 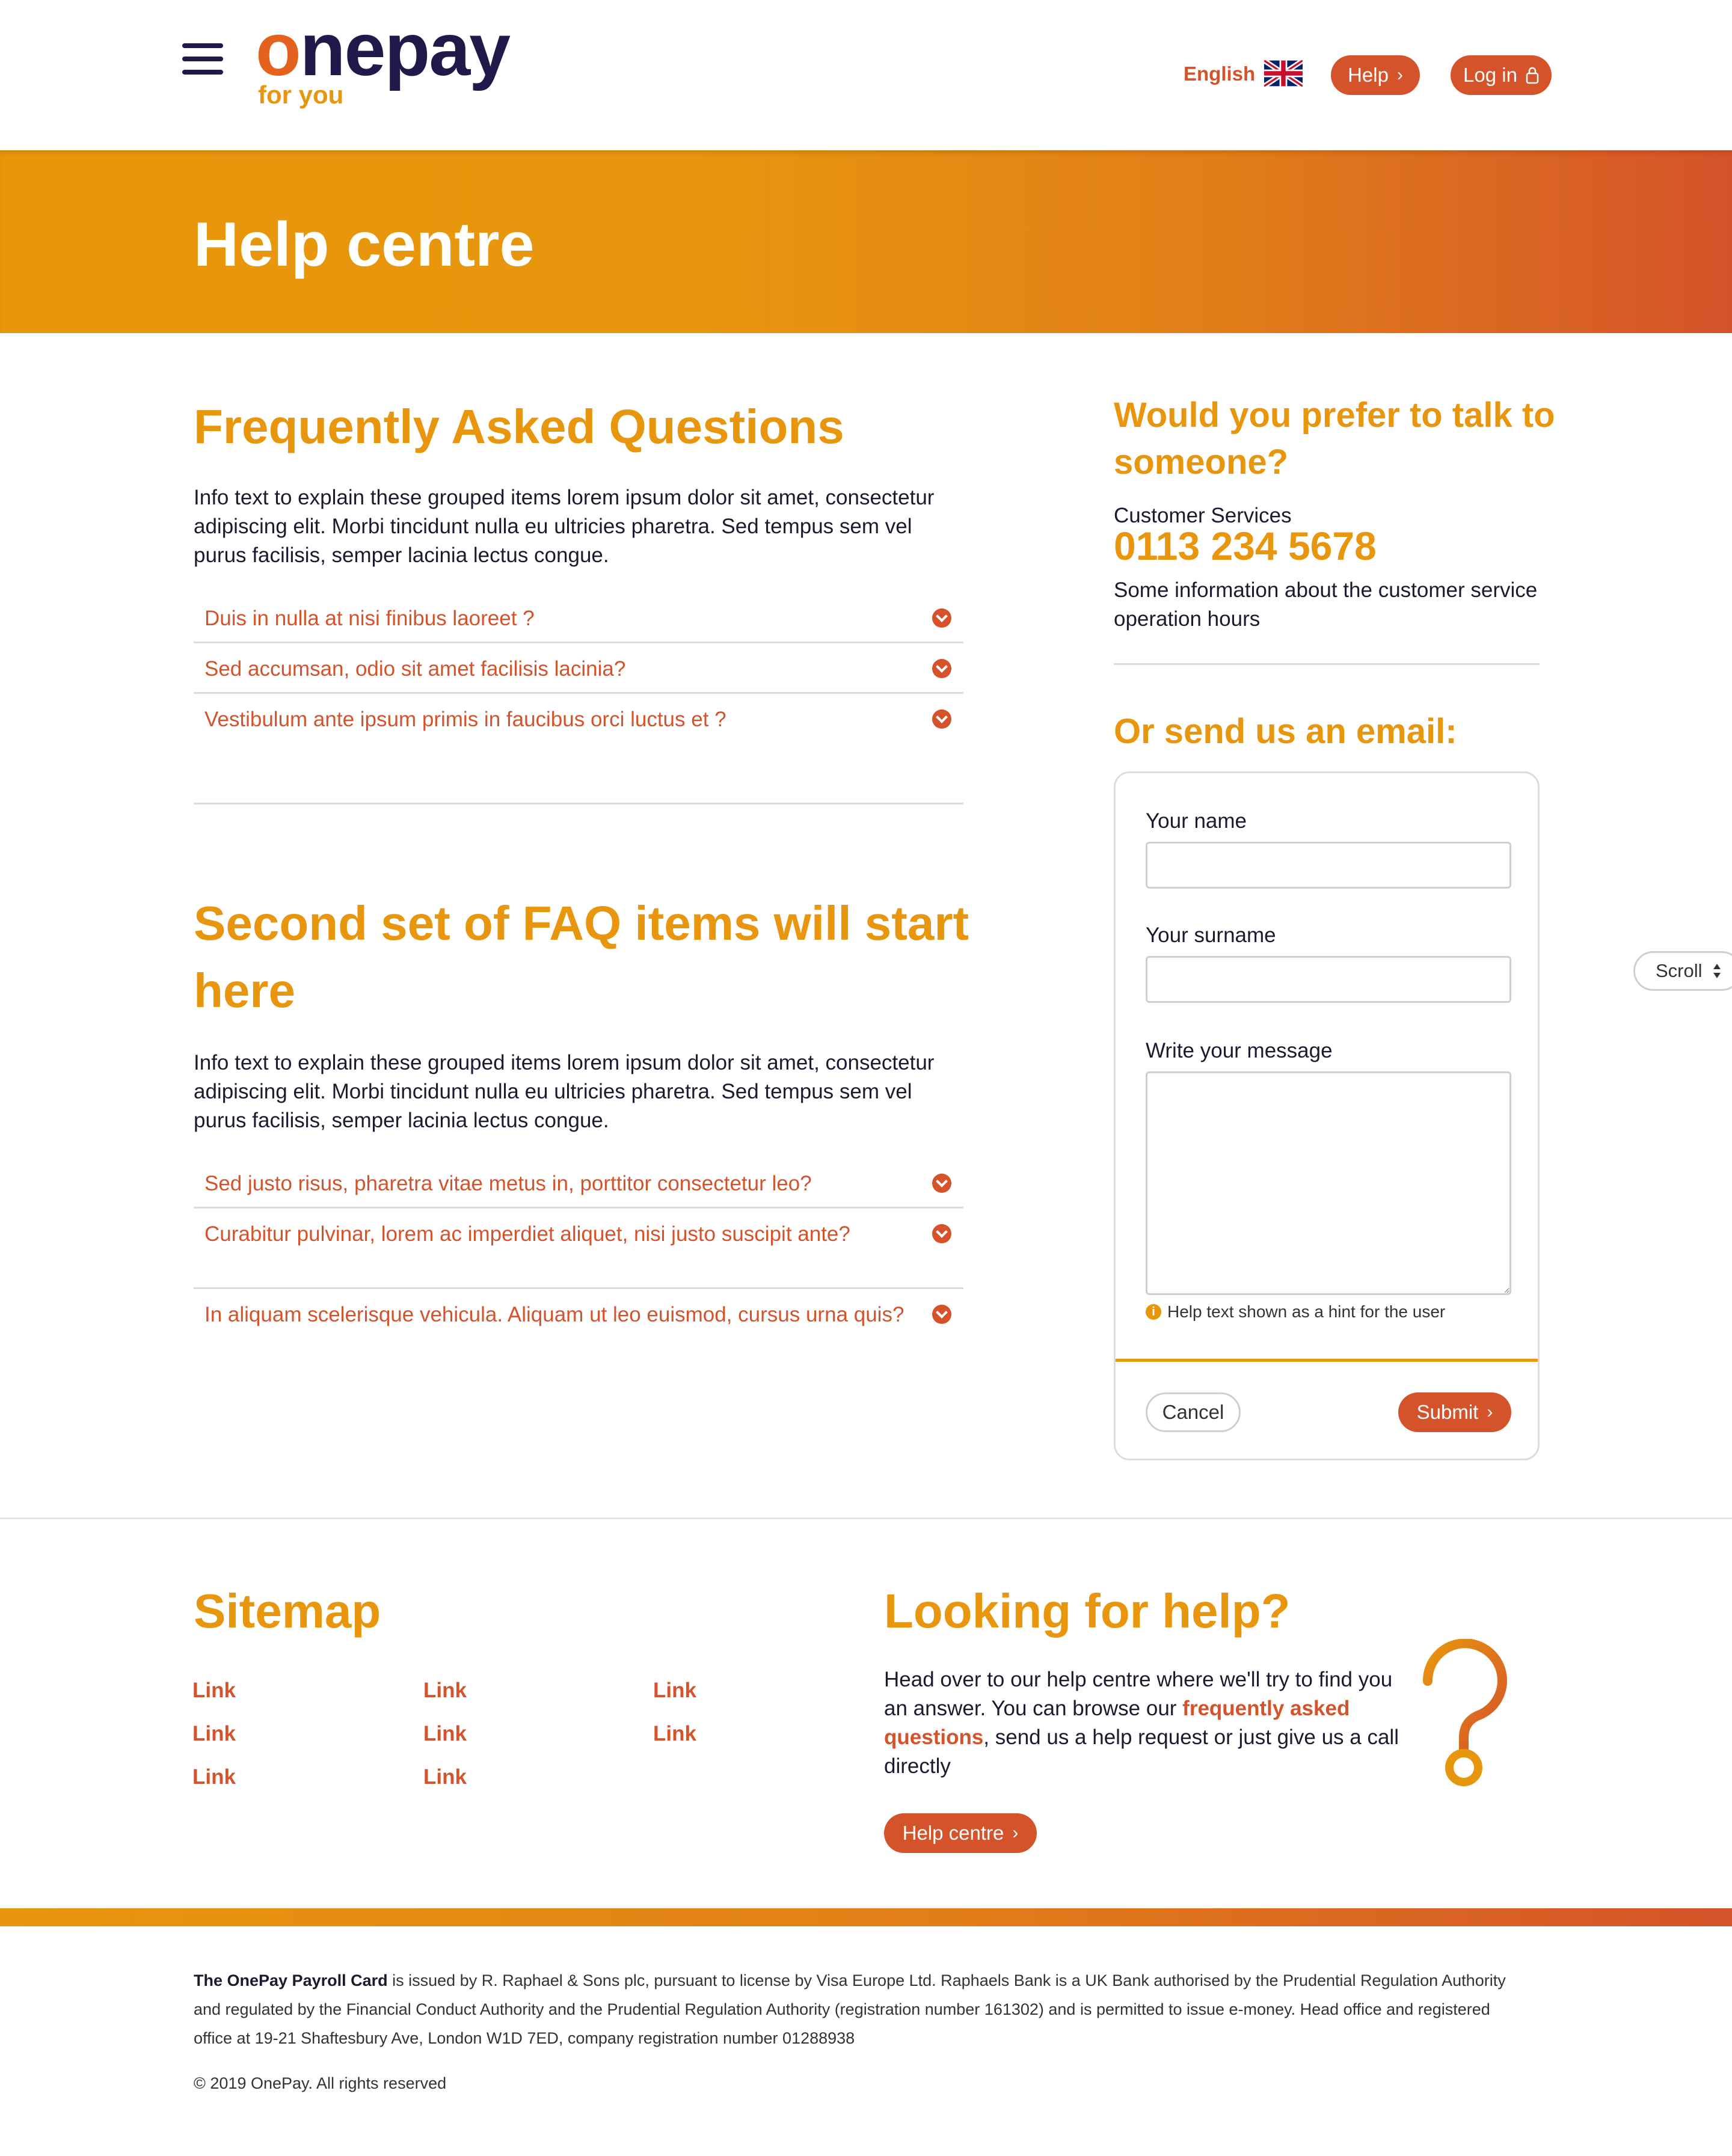 I want to click on sitemap-title: Sitemap, so click(x=287, y=1611).